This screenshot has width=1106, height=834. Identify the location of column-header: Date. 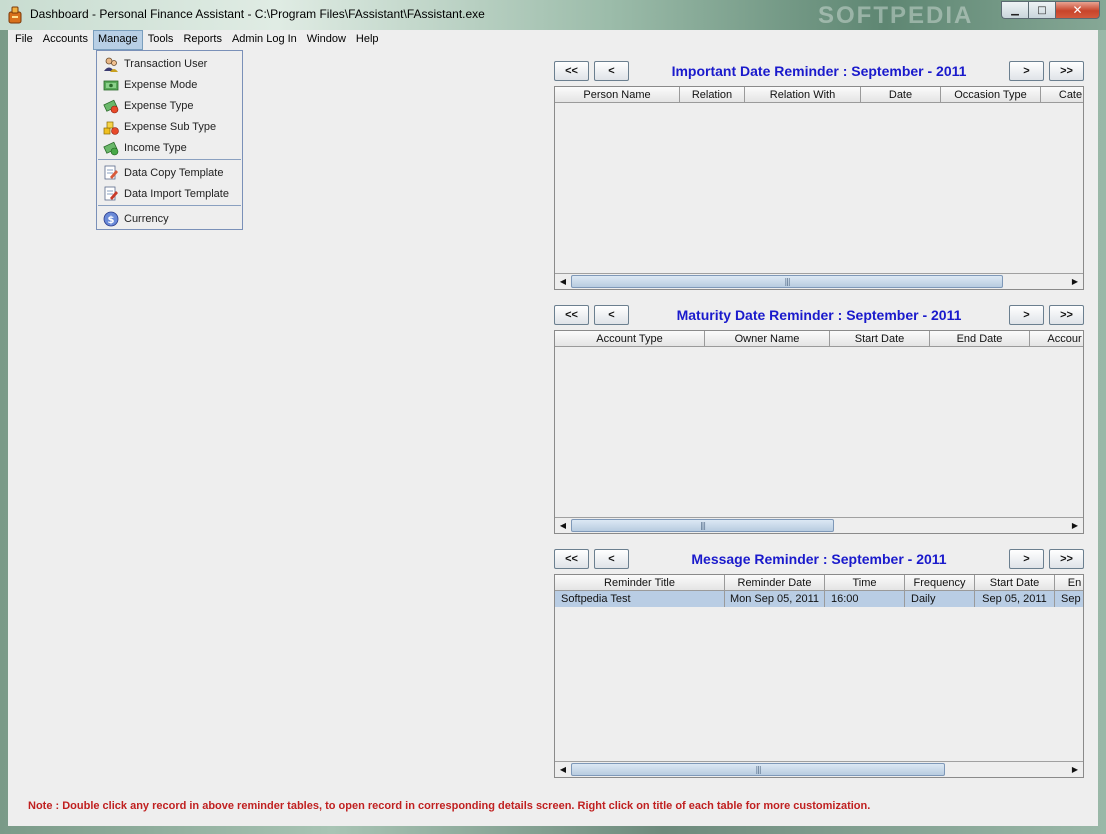
(901, 95).